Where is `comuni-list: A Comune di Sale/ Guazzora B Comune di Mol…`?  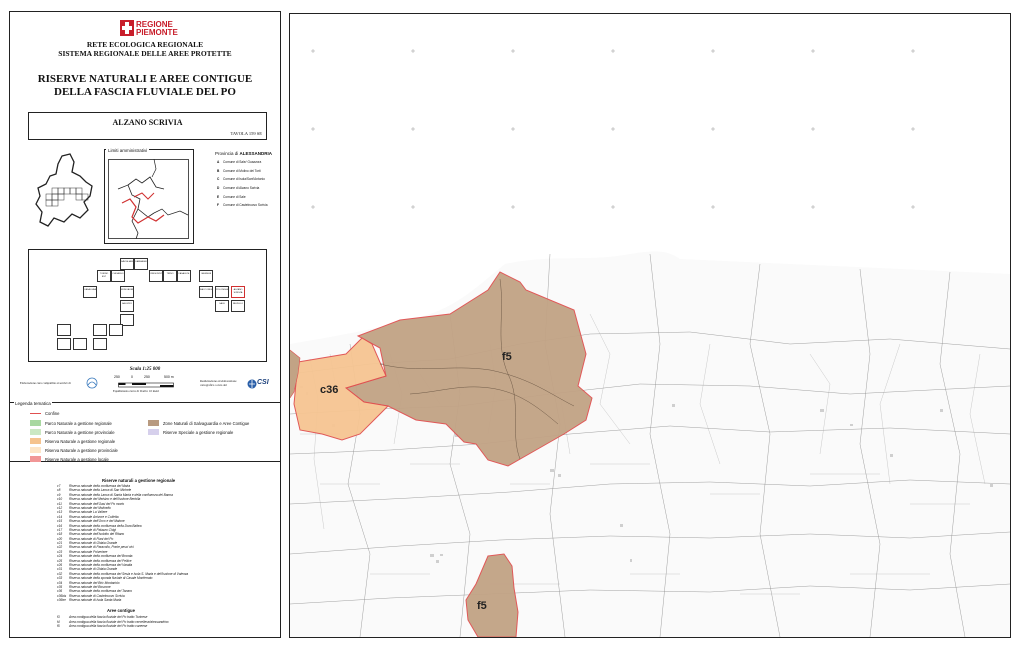
comuni-list: A Comune di Sale/ Guazzora B Comune di Mol… is located at coordinates (242, 186).